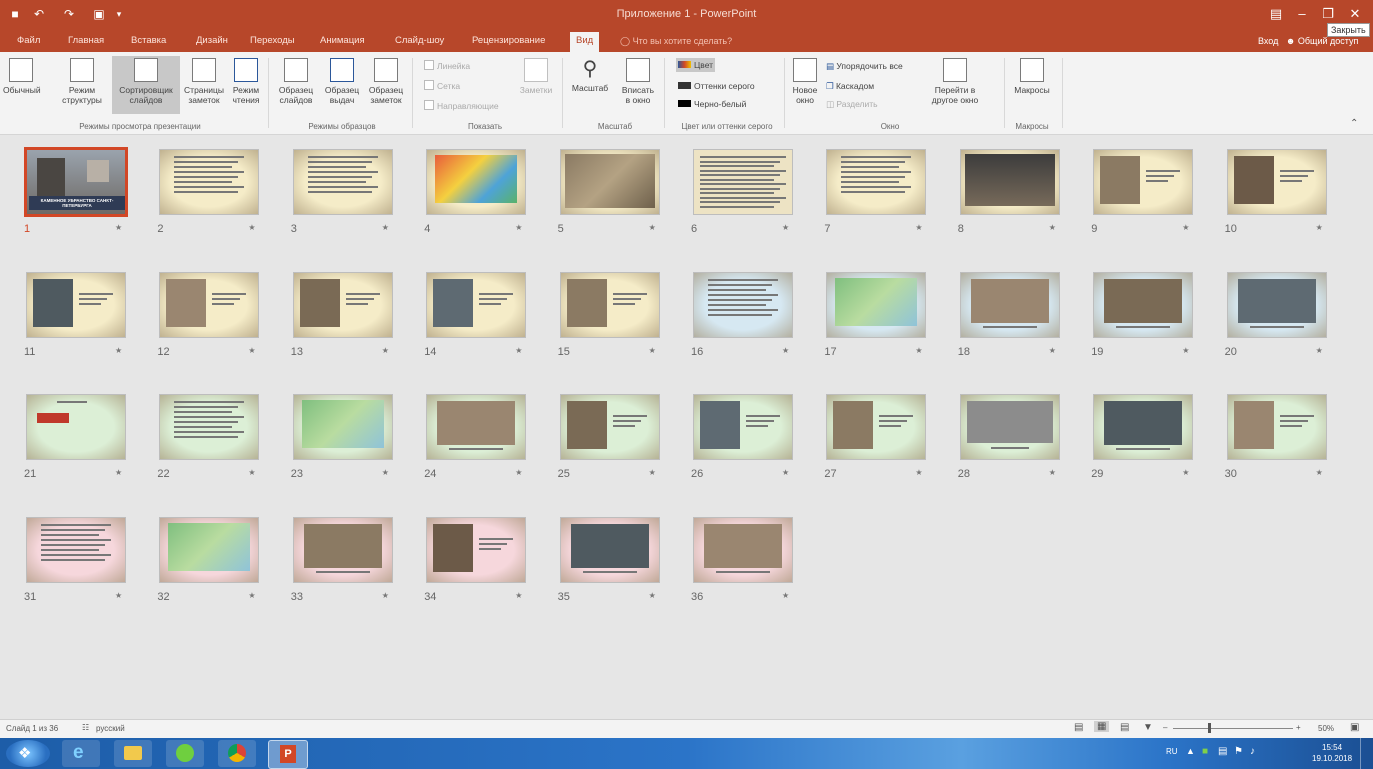  Describe the element at coordinates (1355, 14) in the screenshot. I see `close-button: ✕` at that location.